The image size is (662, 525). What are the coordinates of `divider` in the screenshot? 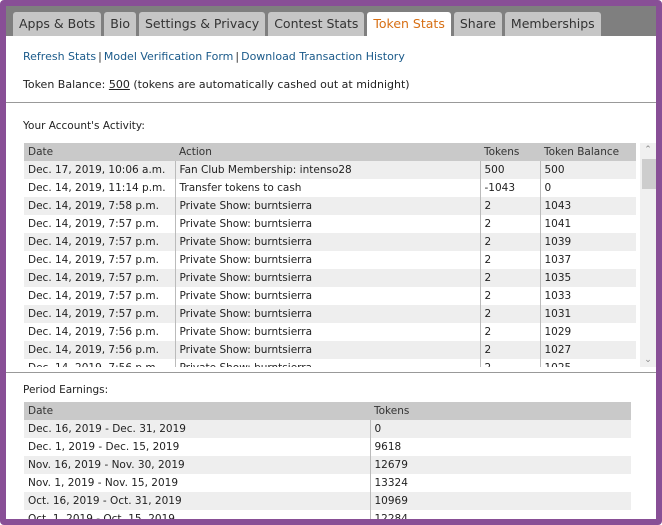 It's located at (331, 372).